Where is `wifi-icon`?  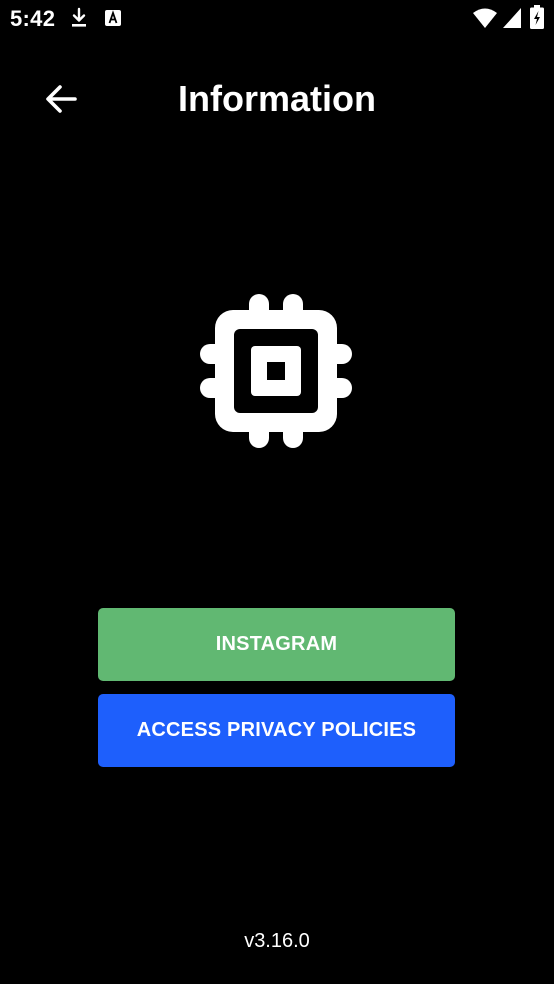
wifi-icon is located at coordinates (485, 18).